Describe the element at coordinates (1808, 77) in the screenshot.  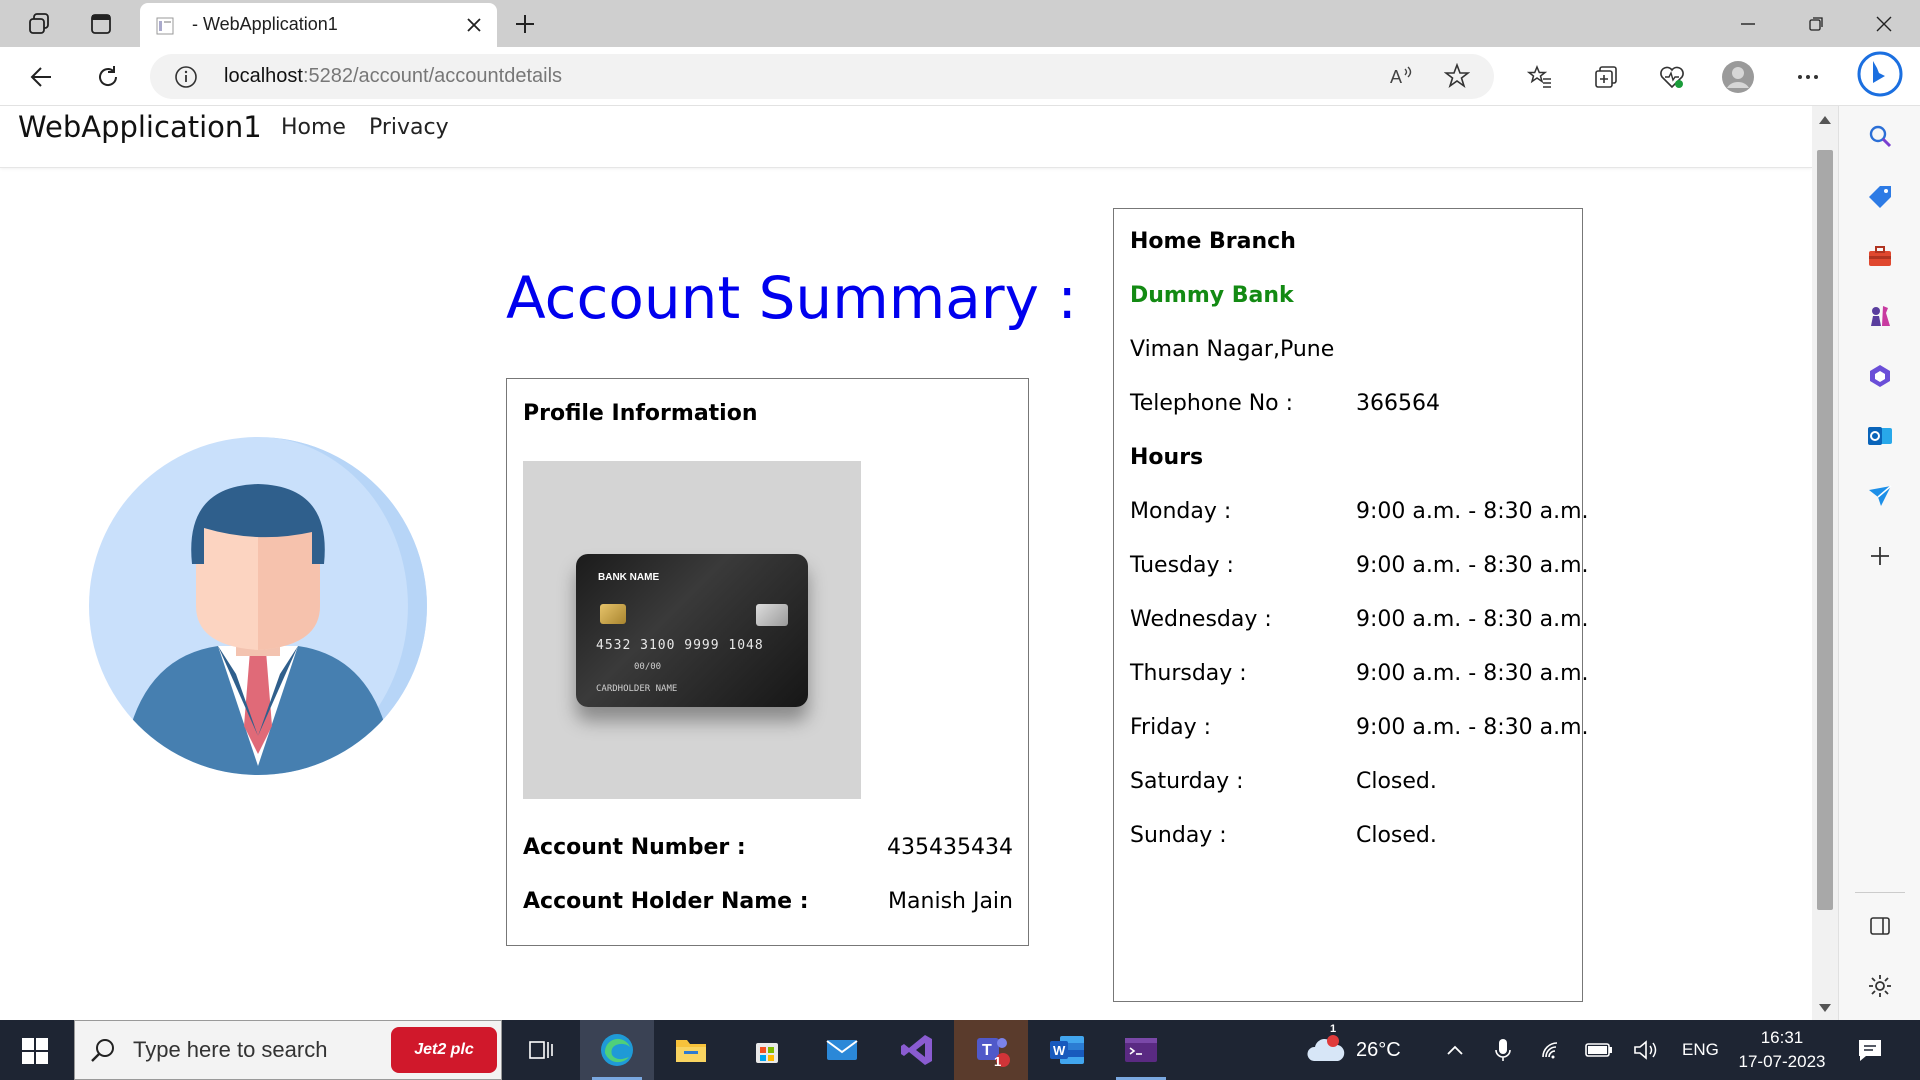
I see `more-options-icon` at that location.